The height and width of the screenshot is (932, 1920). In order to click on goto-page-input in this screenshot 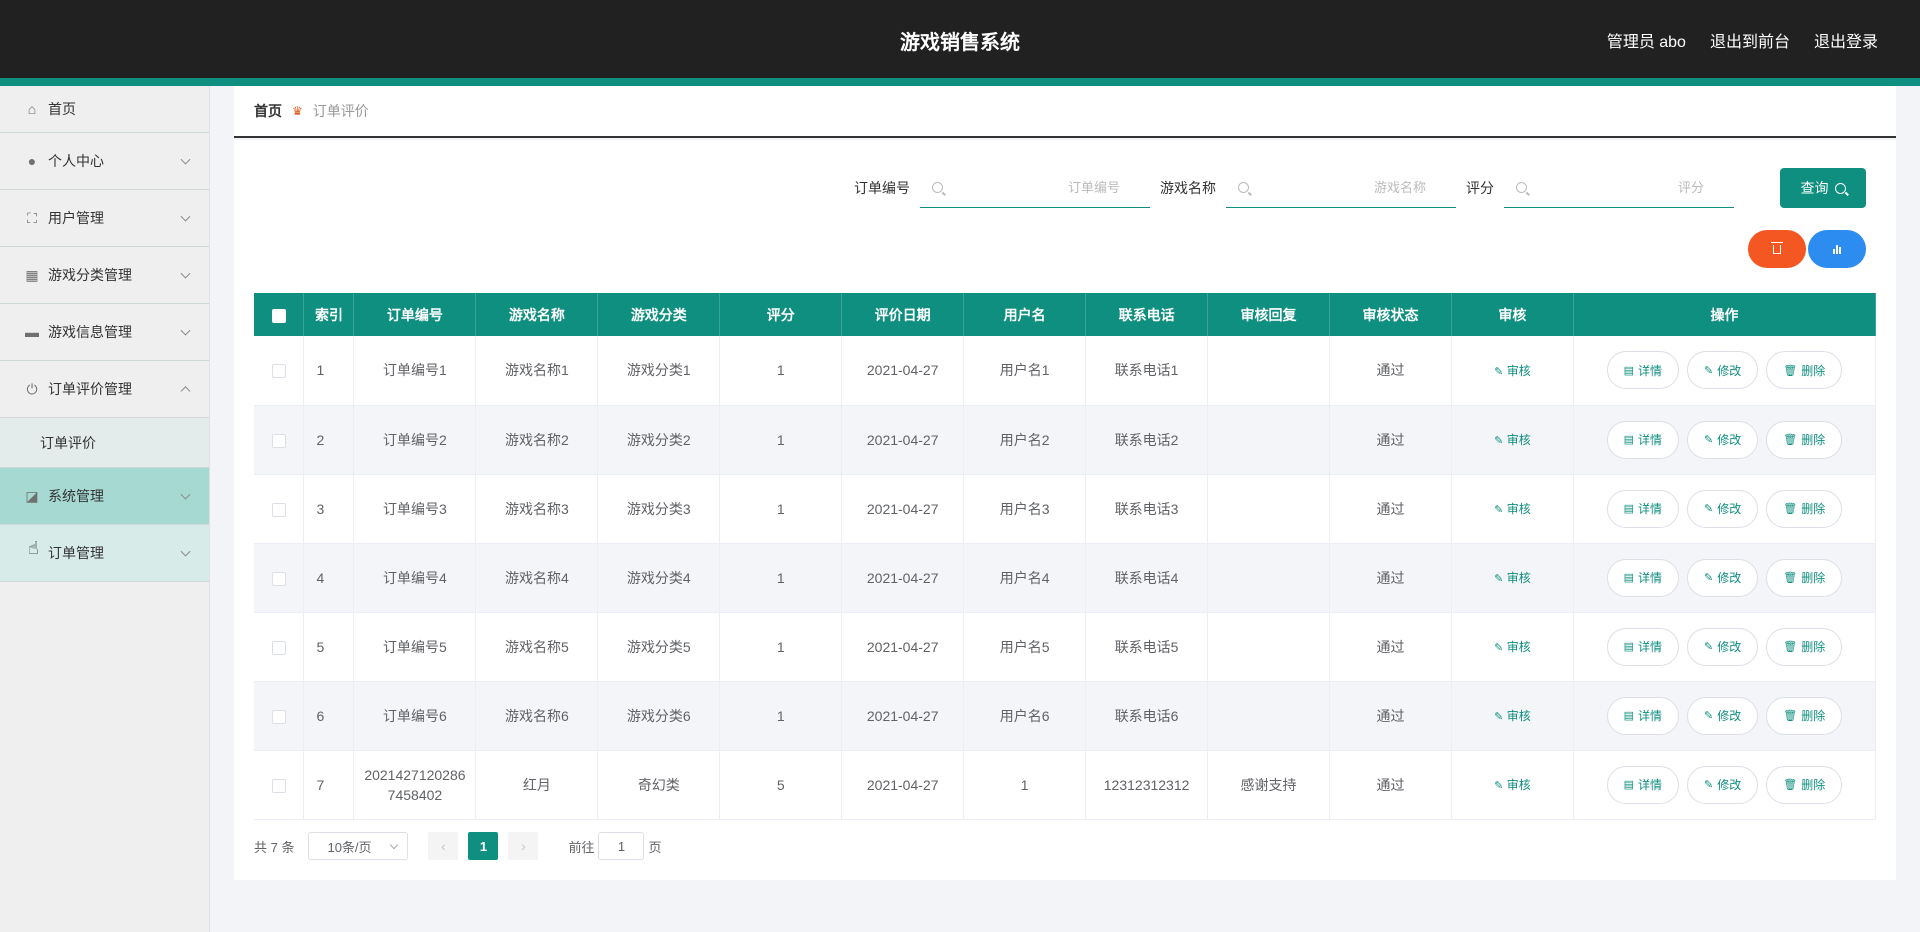, I will do `click(621, 846)`.